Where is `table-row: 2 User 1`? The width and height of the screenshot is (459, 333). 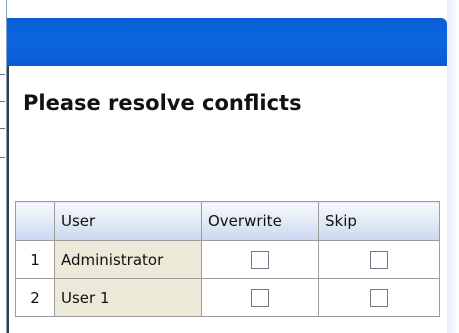 table-row: 2 User 1 is located at coordinates (227, 297).